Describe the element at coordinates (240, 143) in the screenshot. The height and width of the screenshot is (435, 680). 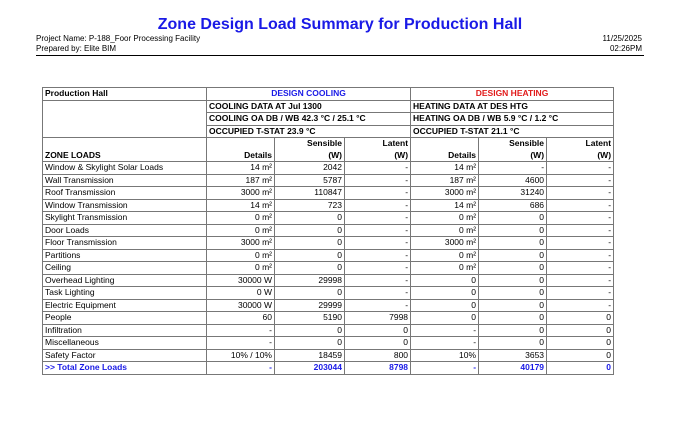
I see `cooling-details-spacer` at that location.